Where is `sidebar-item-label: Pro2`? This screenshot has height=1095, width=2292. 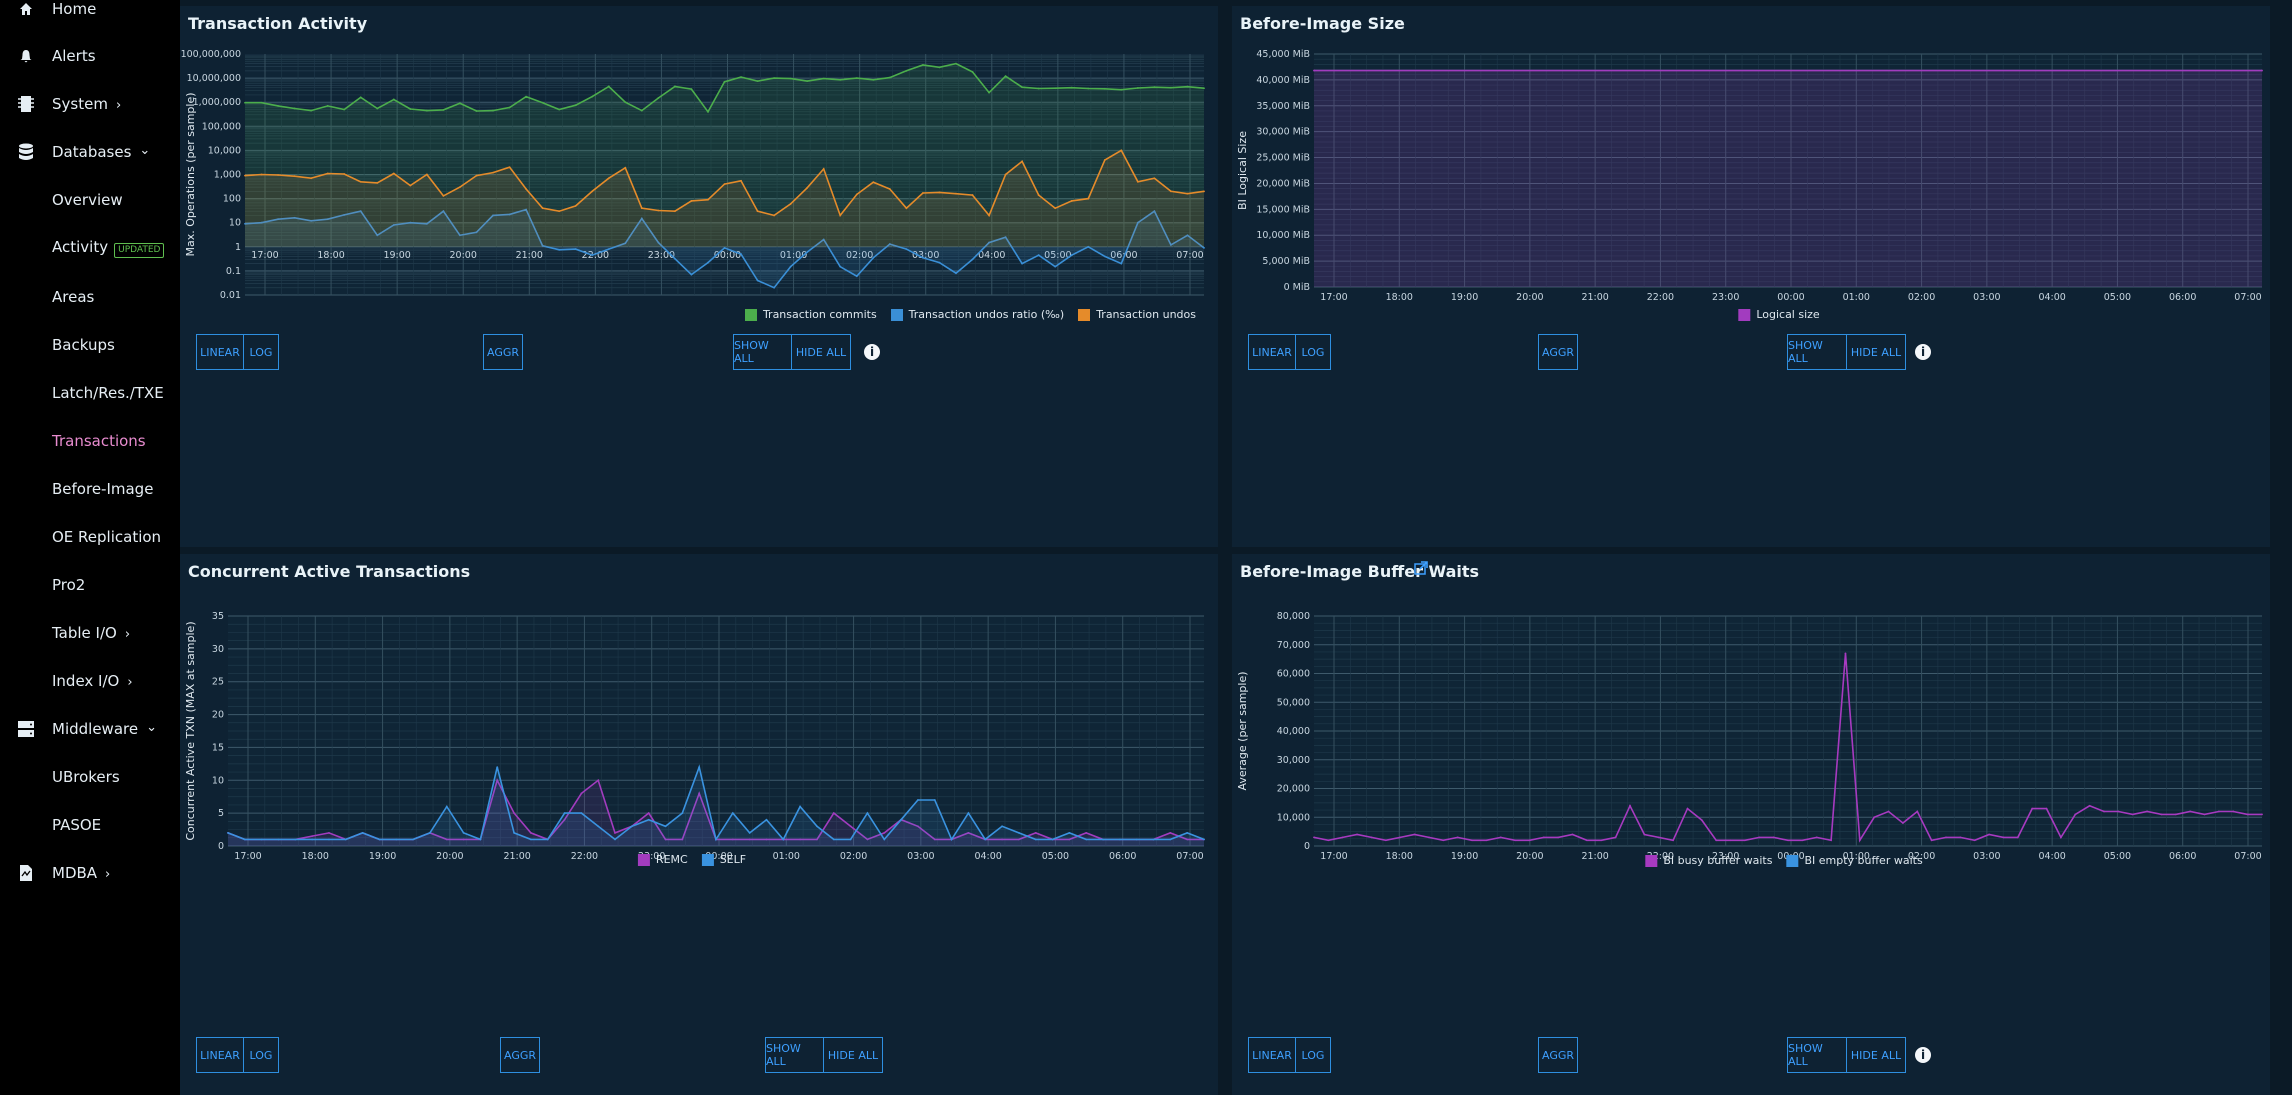 sidebar-item-label: Pro2 is located at coordinates (68, 585).